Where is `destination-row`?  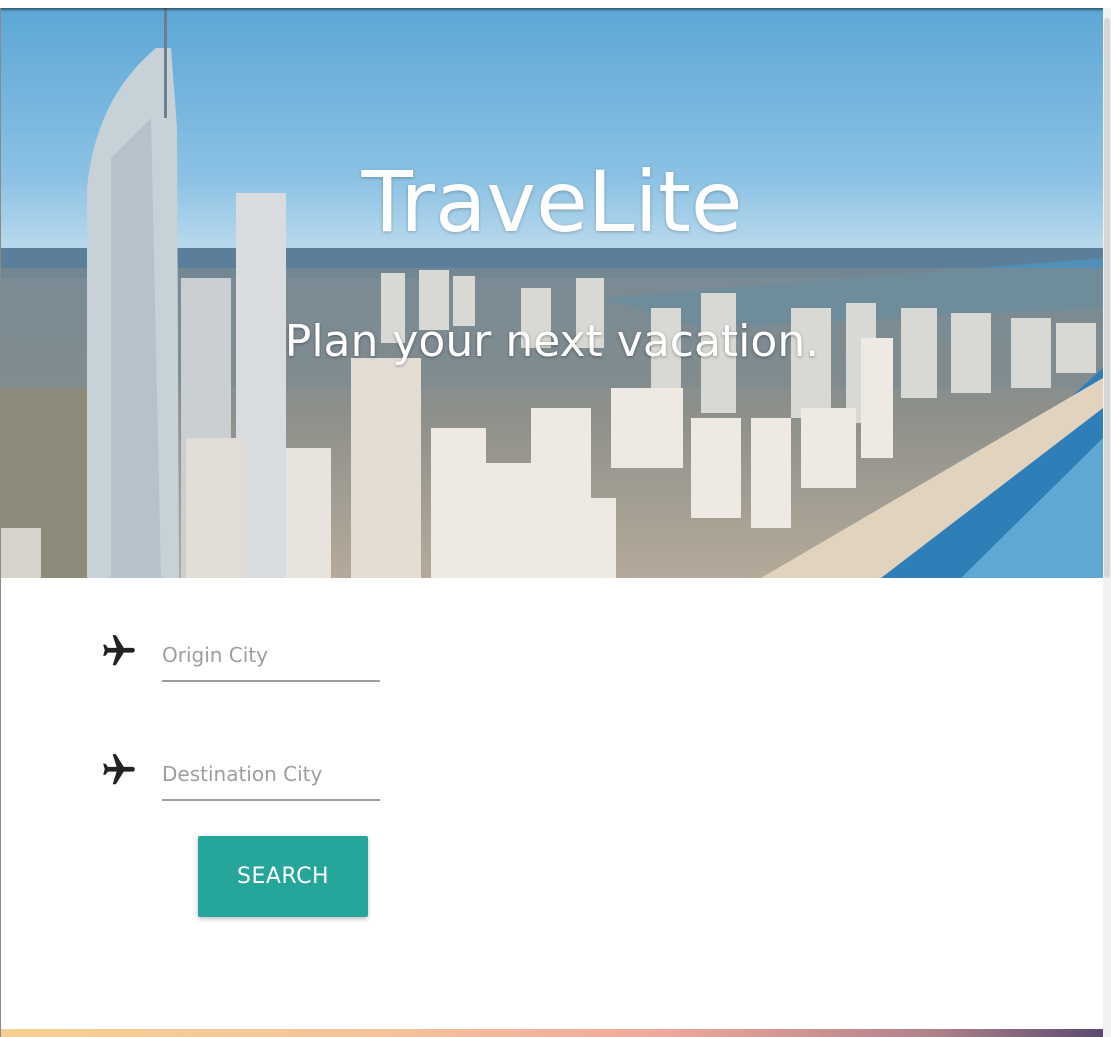 destination-row is located at coordinates (250, 781).